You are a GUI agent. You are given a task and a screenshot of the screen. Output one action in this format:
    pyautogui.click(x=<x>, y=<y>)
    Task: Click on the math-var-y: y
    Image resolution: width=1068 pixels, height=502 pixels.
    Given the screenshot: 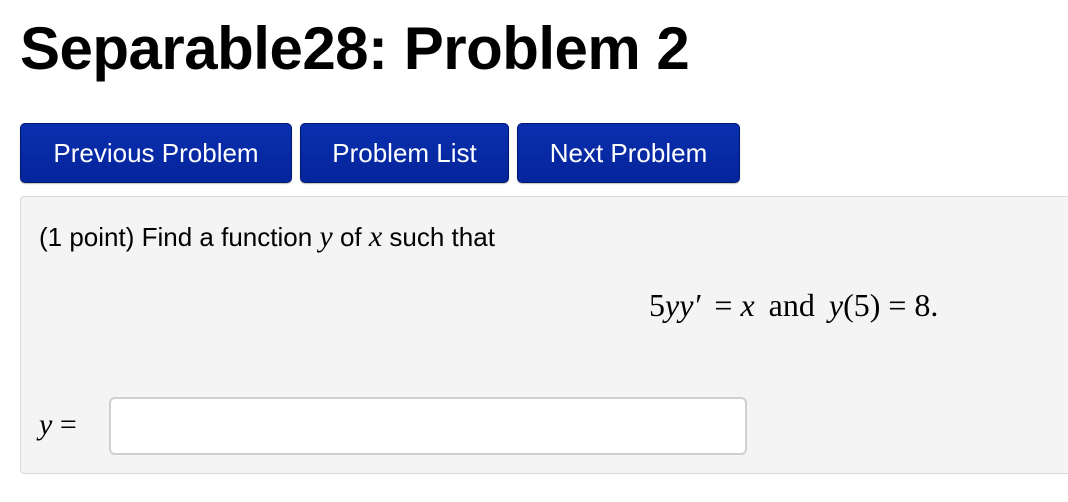 What is the action you would take?
    pyautogui.click(x=326, y=236)
    